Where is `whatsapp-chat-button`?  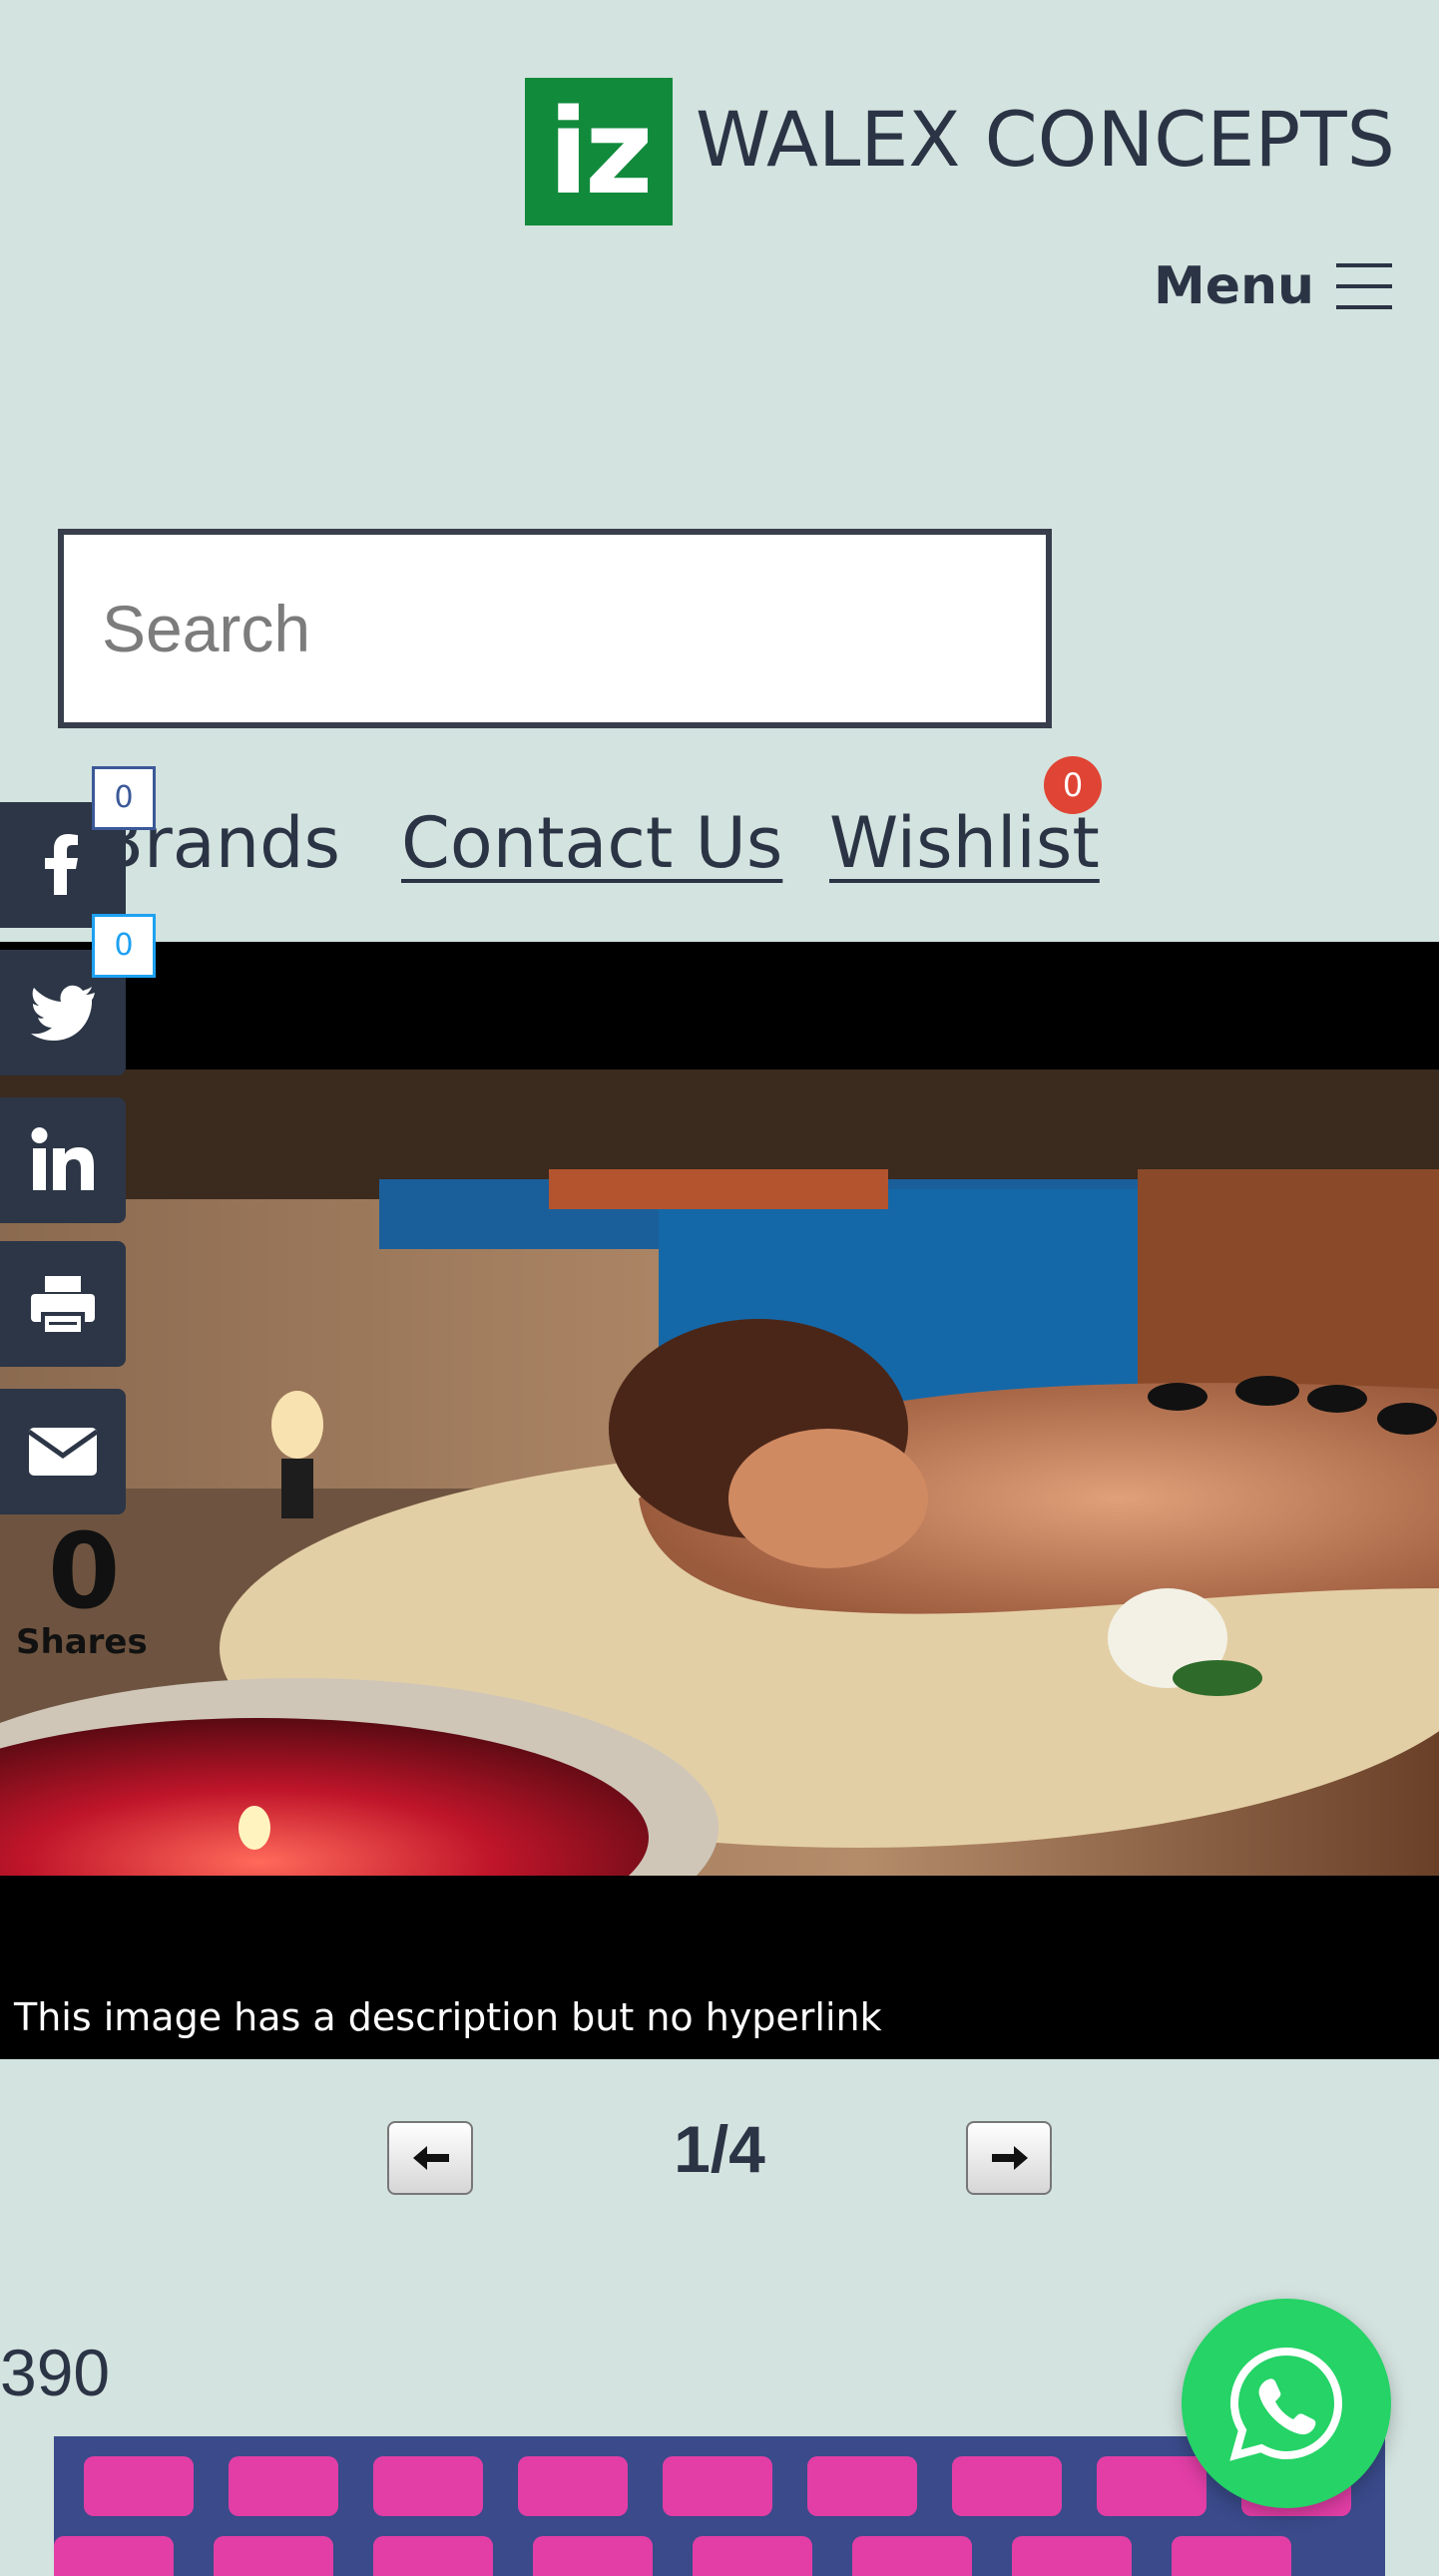
whatsapp-chat-button is located at coordinates (1286, 2403).